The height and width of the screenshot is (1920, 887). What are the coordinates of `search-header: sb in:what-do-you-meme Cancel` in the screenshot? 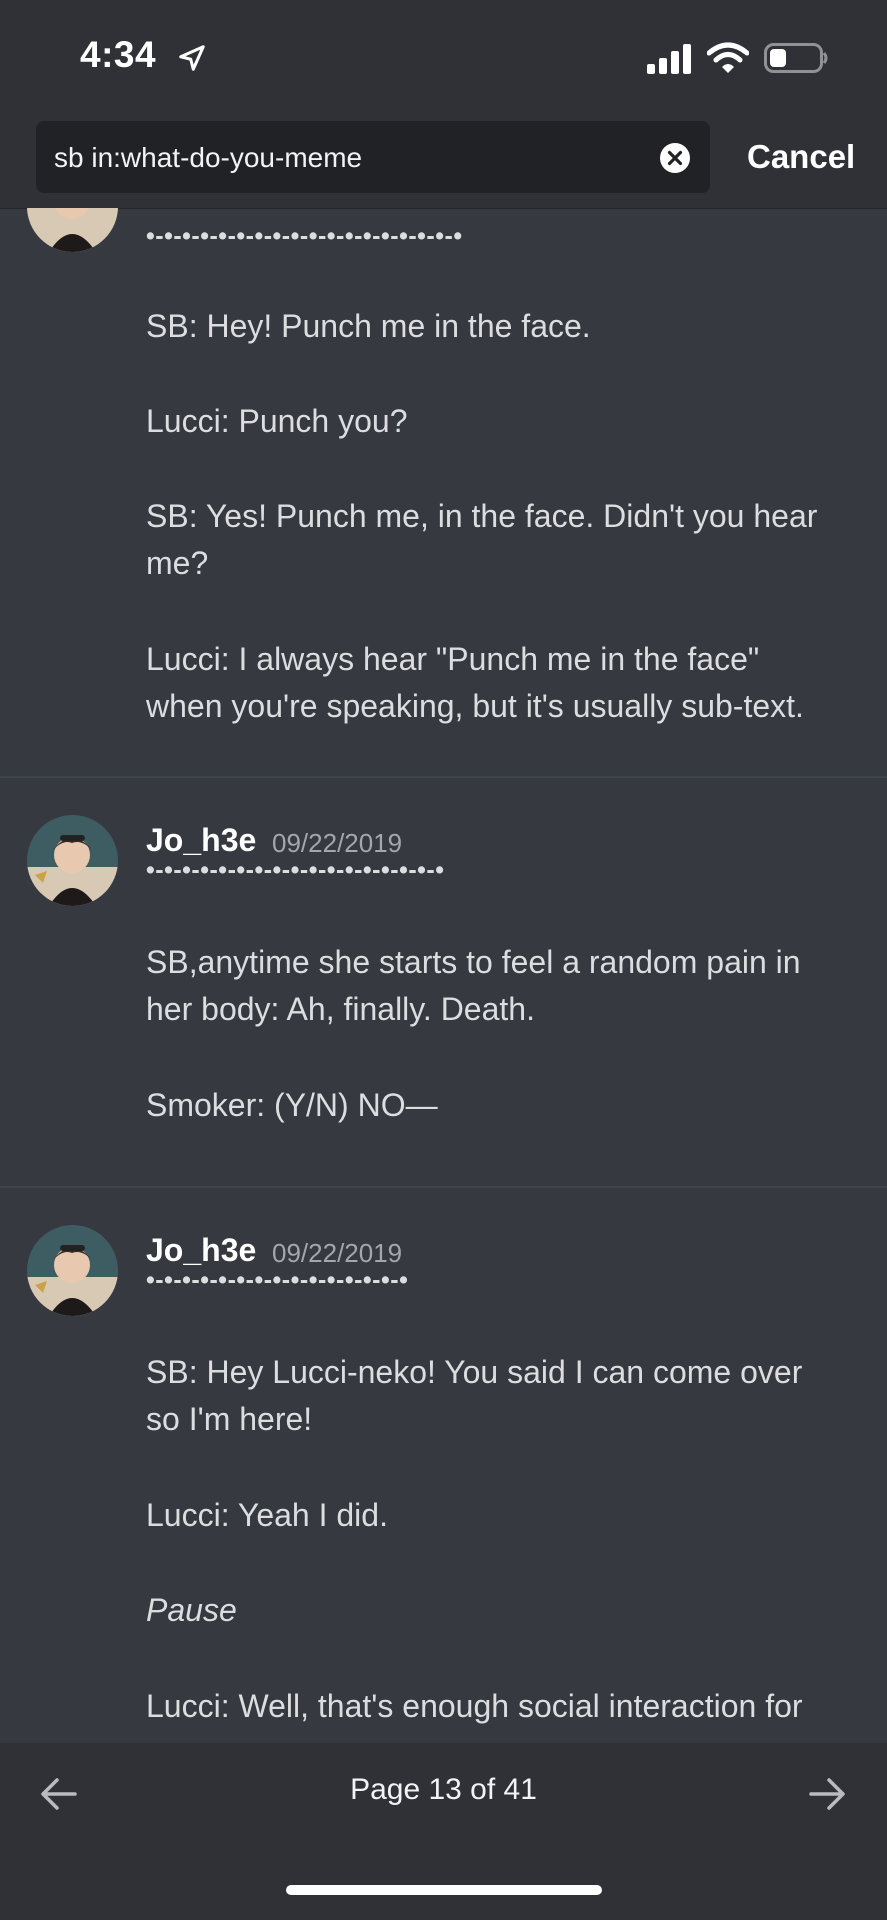 It's located at (443, 159).